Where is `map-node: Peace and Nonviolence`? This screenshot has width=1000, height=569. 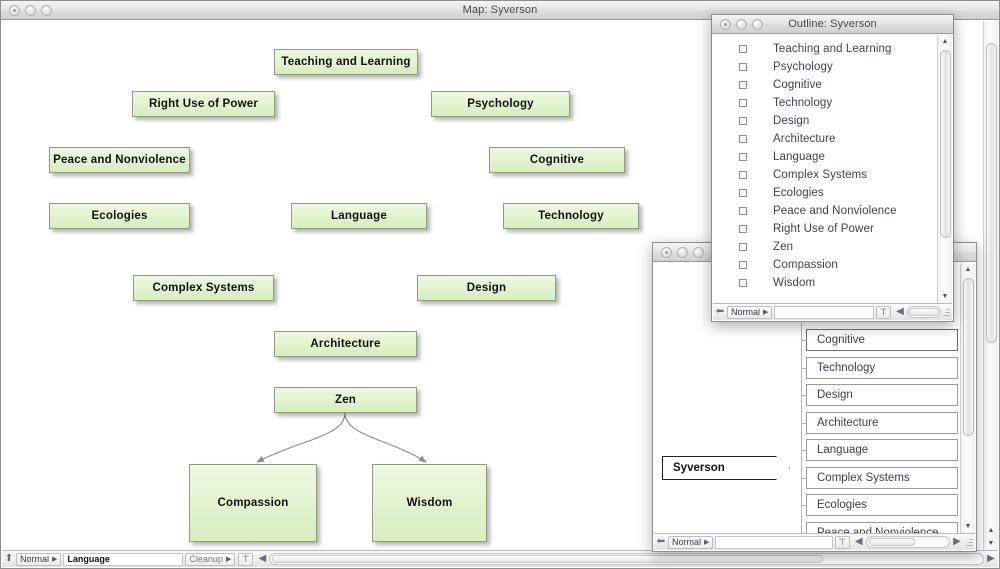
map-node: Peace and Nonviolence is located at coordinates (119, 160).